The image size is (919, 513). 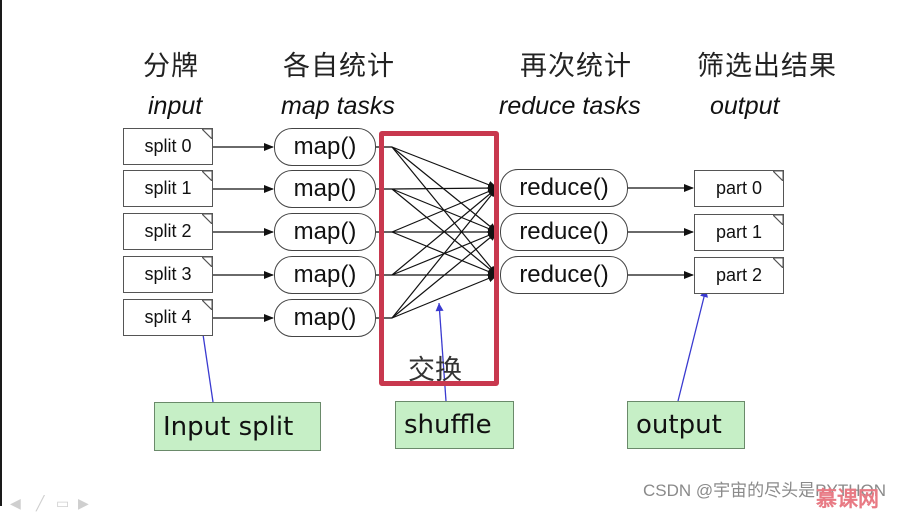 I want to click on output-pointer, so click(x=692, y=345).